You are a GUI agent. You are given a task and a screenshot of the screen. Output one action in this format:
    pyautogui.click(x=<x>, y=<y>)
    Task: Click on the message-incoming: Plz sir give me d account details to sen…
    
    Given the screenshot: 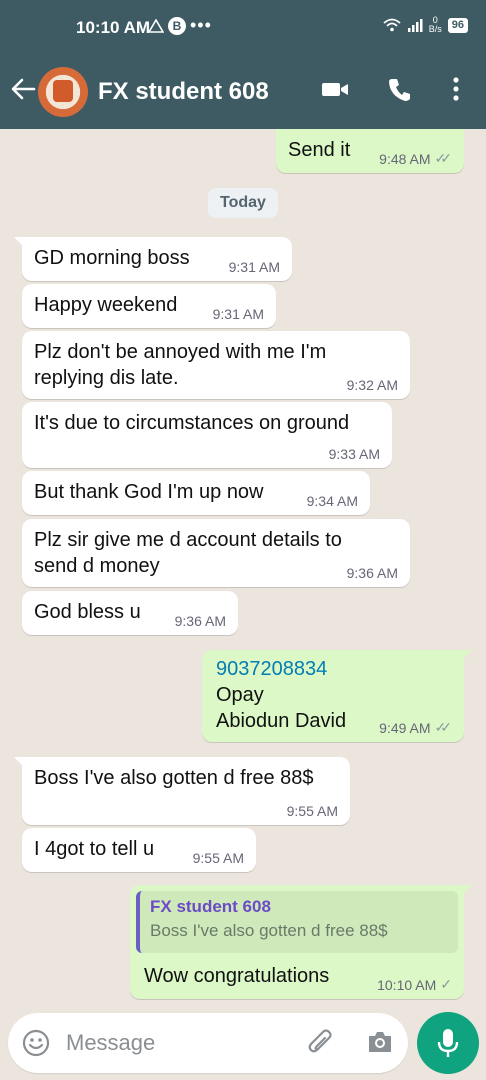 What is the action you would take?
    pyautogui.click(x=216, y=553)
    